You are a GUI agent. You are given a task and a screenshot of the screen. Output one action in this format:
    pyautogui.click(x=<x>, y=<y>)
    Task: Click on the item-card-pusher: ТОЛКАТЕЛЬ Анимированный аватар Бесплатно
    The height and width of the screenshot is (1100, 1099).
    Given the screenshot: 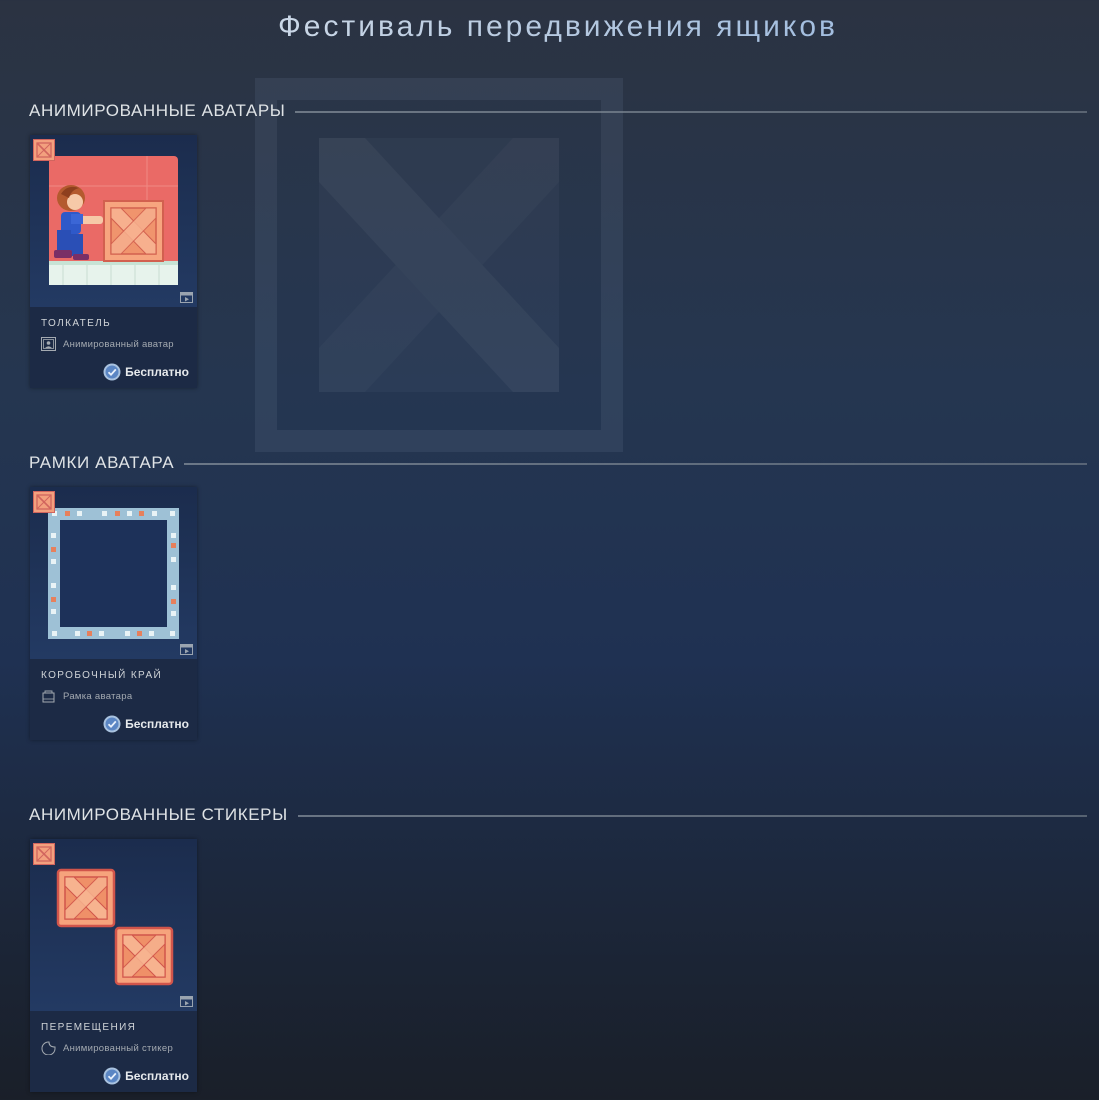 What is the action you would take?
    pyautogui.click(x=113, y=261)
    